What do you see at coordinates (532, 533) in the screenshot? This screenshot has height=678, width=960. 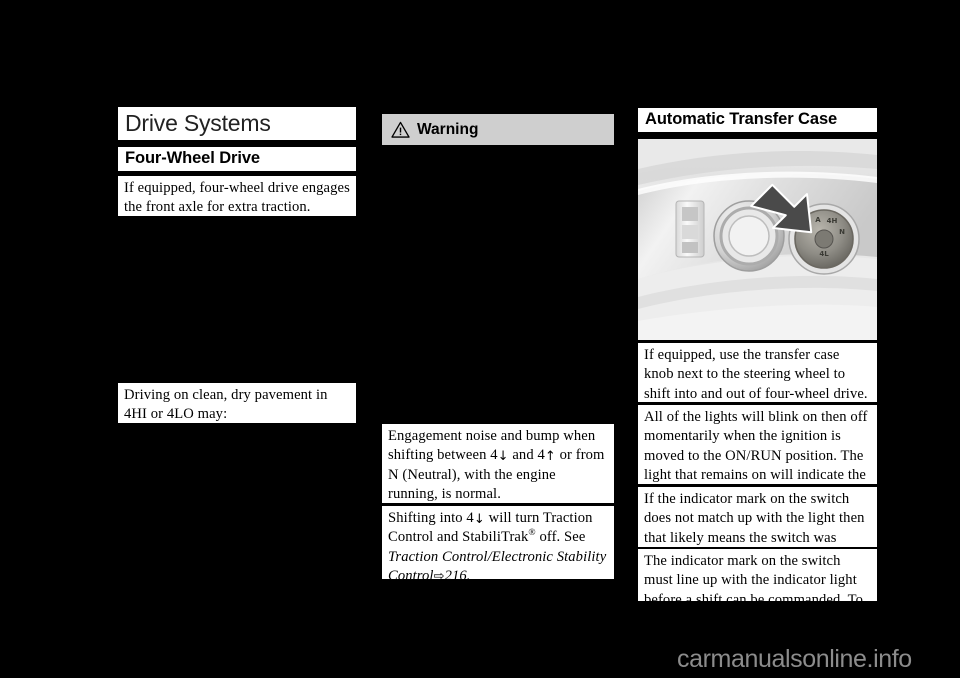 I see `registered-trademark-symbol: ®` at bounding box center [532, 533].